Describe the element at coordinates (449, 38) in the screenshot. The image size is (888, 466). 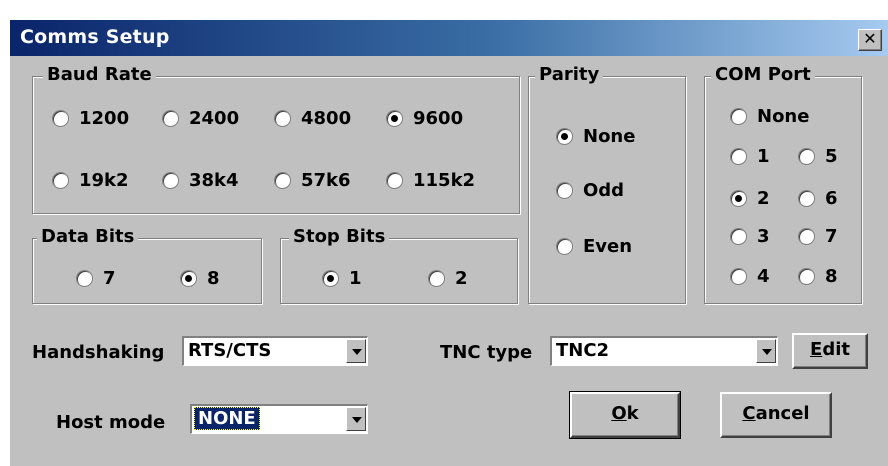
I see `title-bar: Comms Setup ✕` at that location.